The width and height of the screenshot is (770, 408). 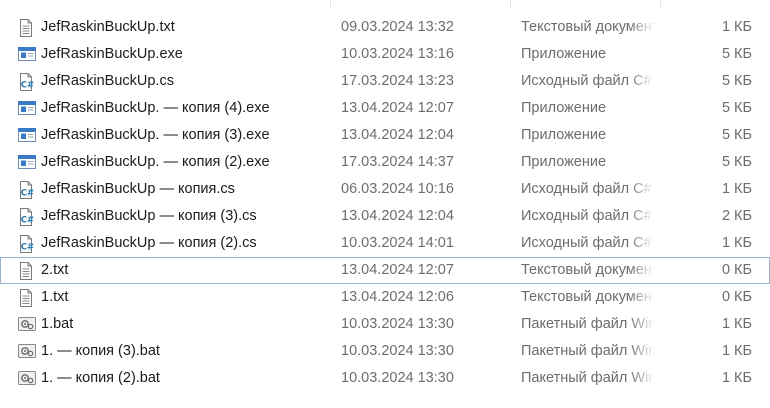 I want to click on file-name: 1.txt, so click(x=55, y=297).